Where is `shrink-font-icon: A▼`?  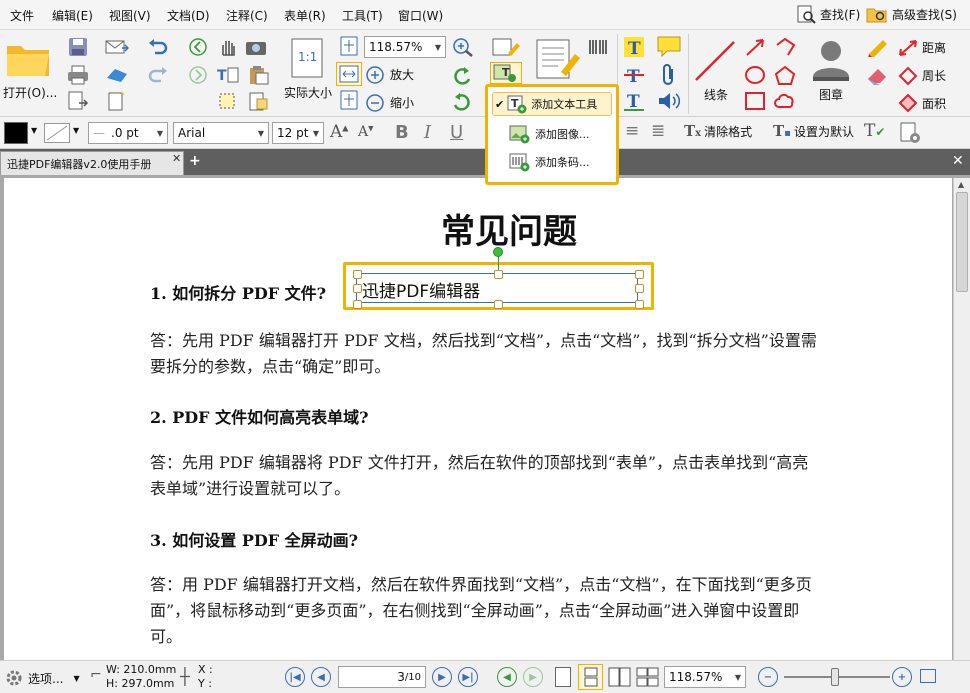 shrink-font-icon: A▼ is located at coordinates (366, 132).